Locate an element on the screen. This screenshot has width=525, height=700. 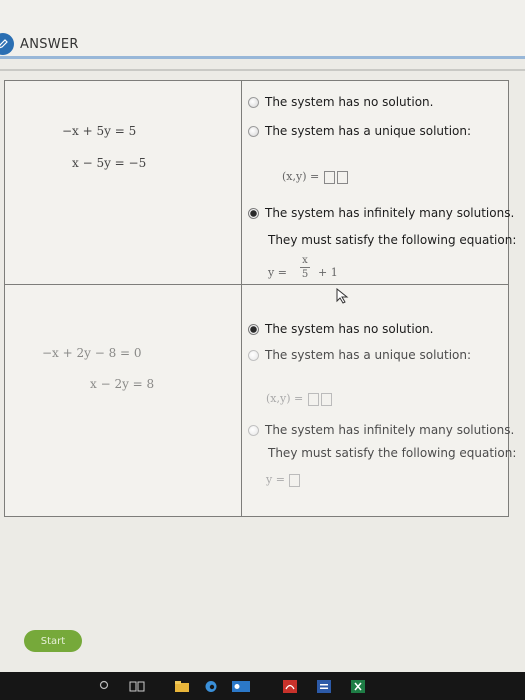
column-divider is located at coordinates (241, 298).